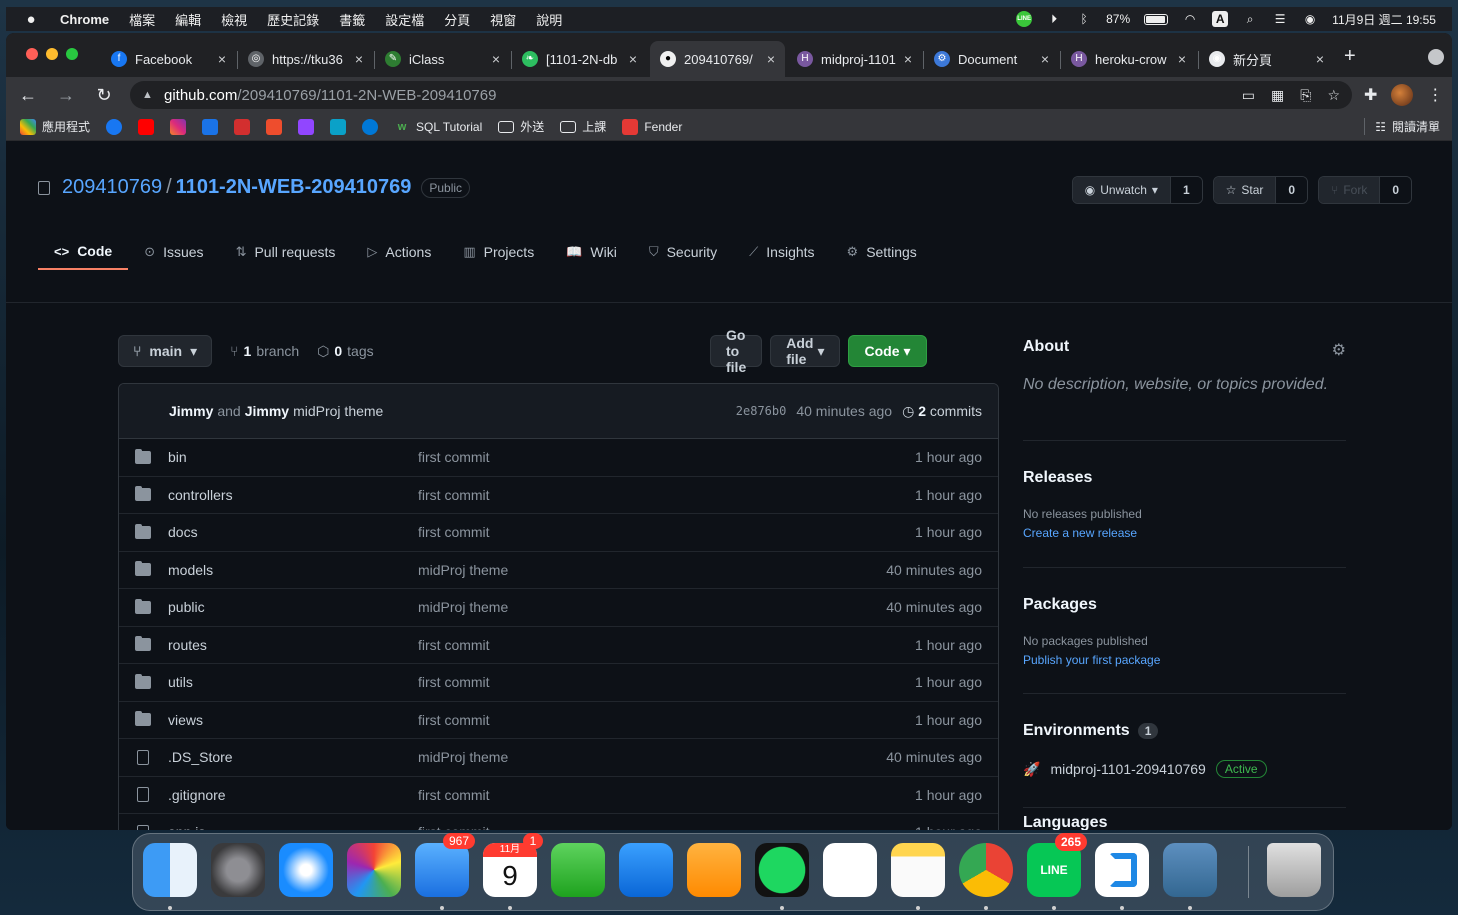 The image size is (1458, 915). What do you see at coordinates (1185, 190) in the screenshot?
I see `watch-count: 1` at bounding box center [1185, 190].